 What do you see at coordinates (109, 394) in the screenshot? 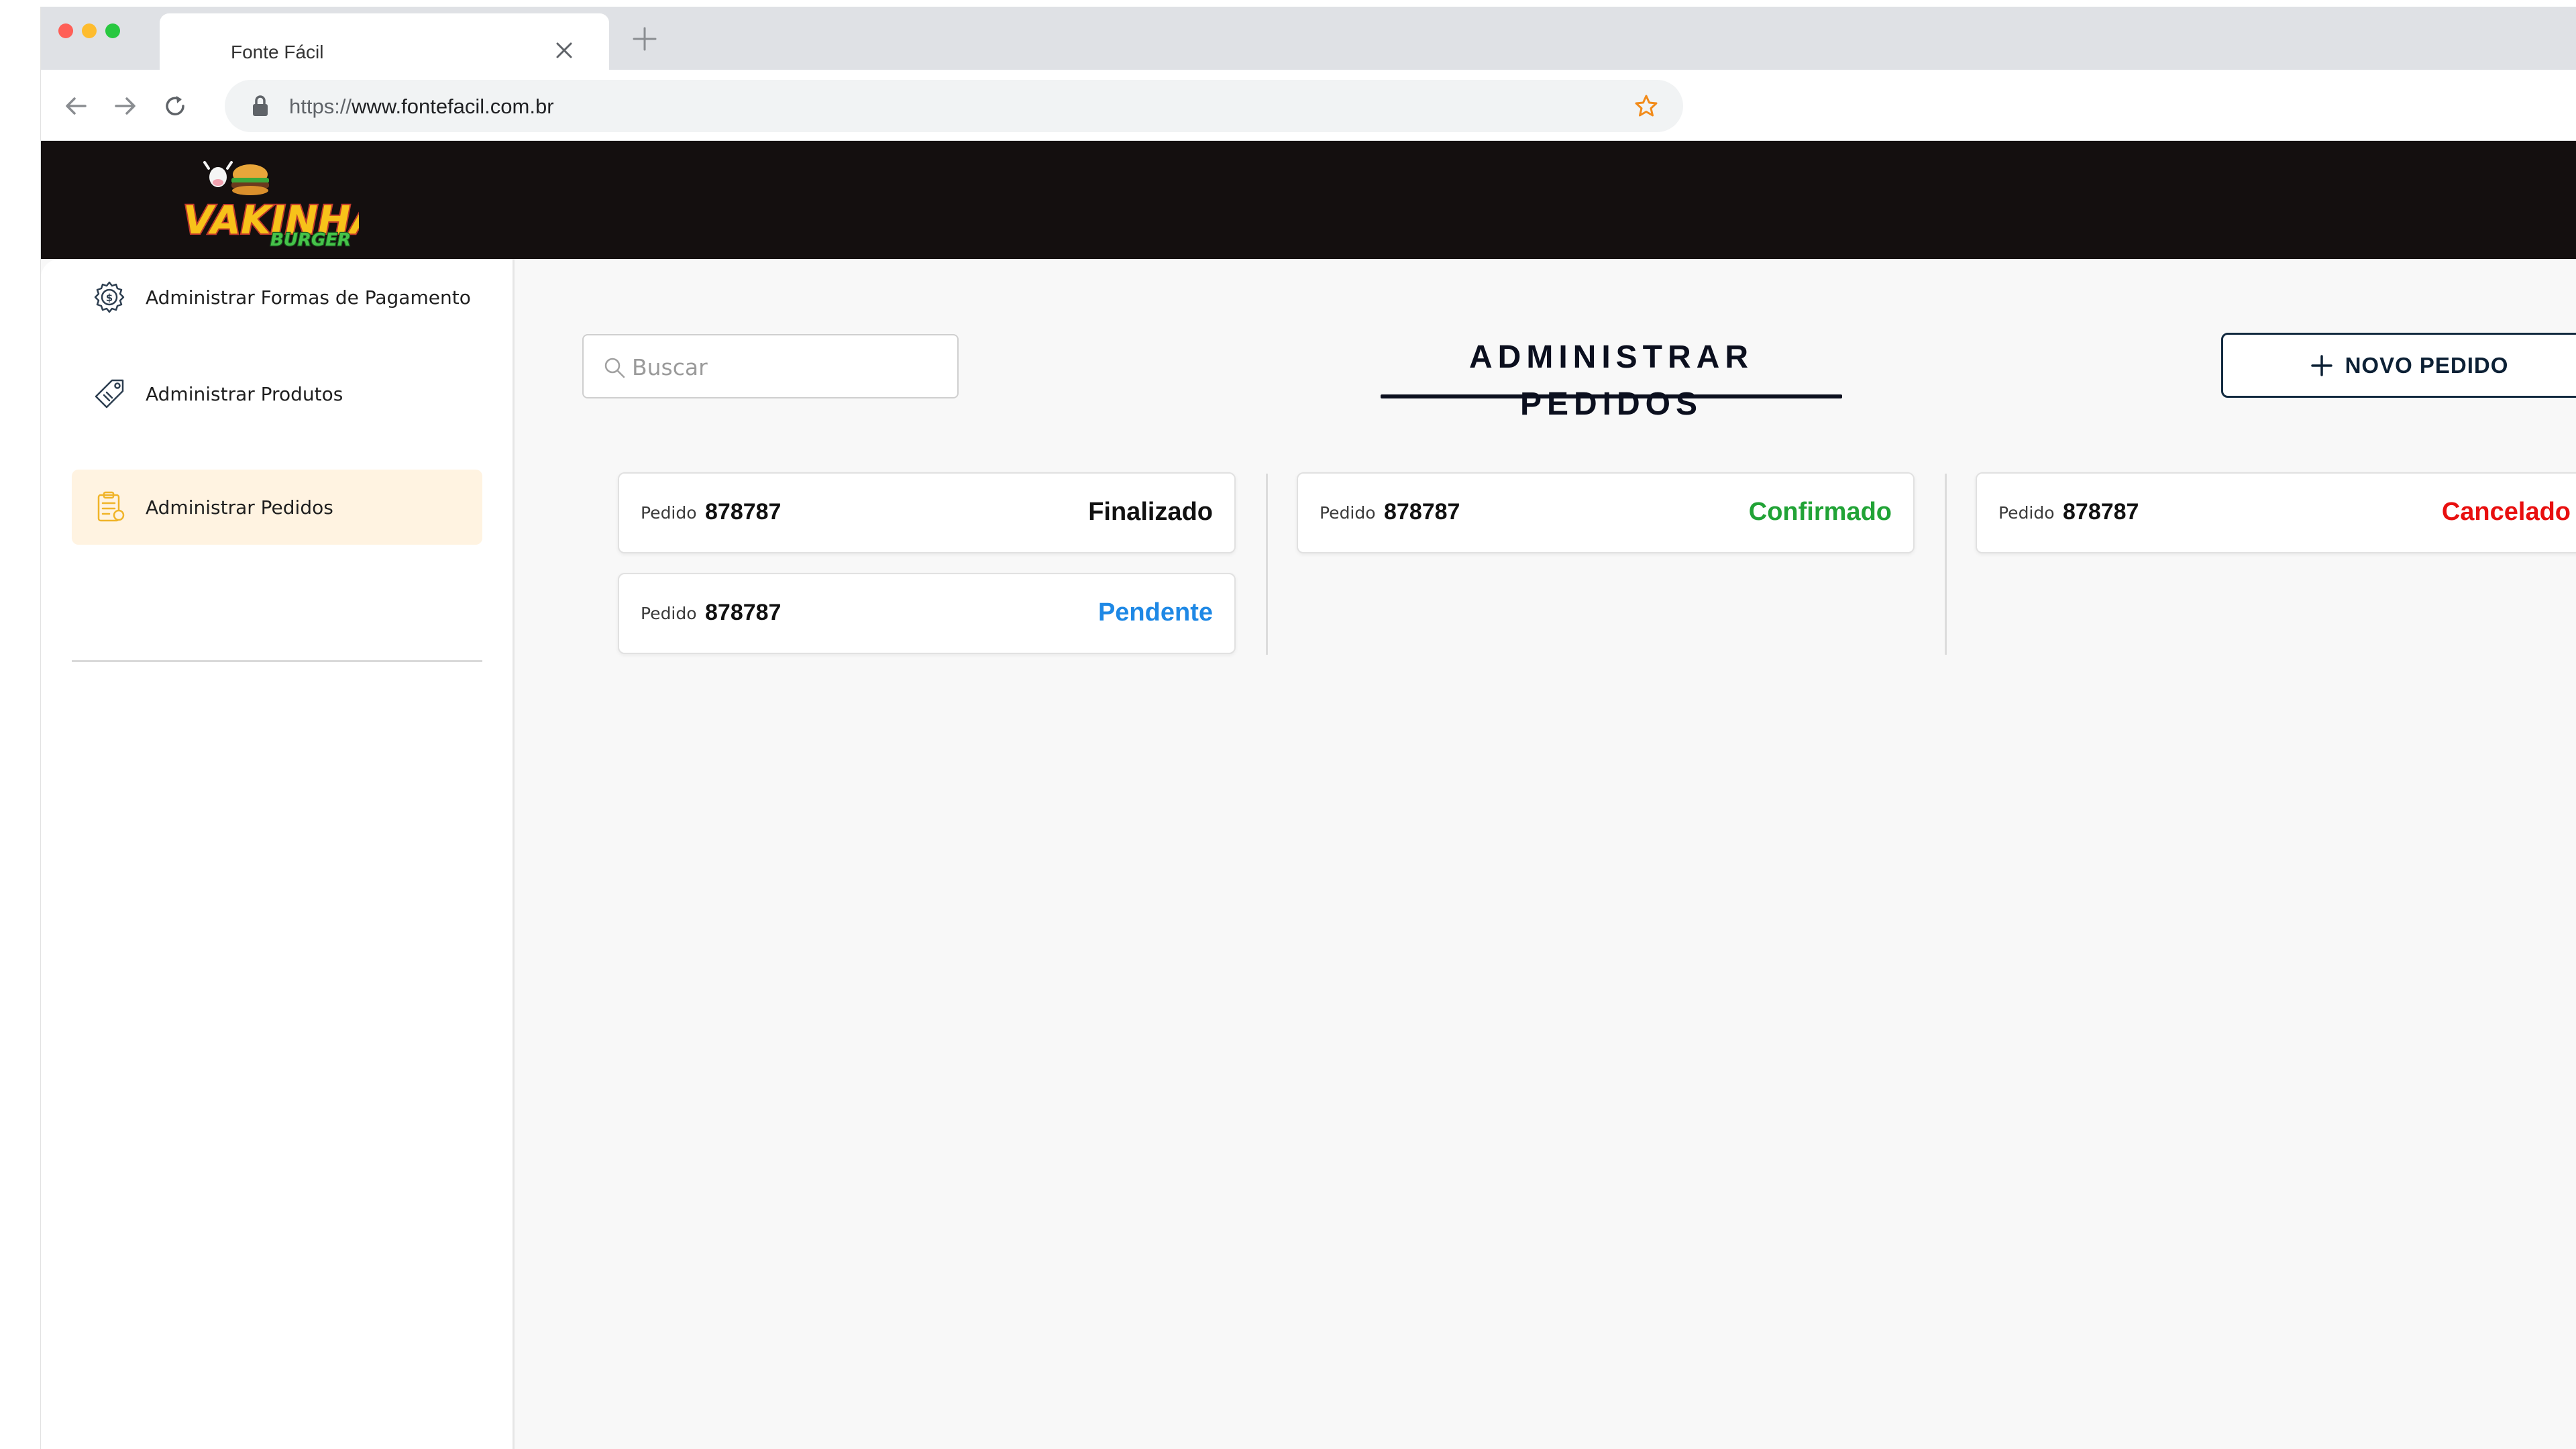
I see `product-tag-icon` at bounding box center [109, 394].